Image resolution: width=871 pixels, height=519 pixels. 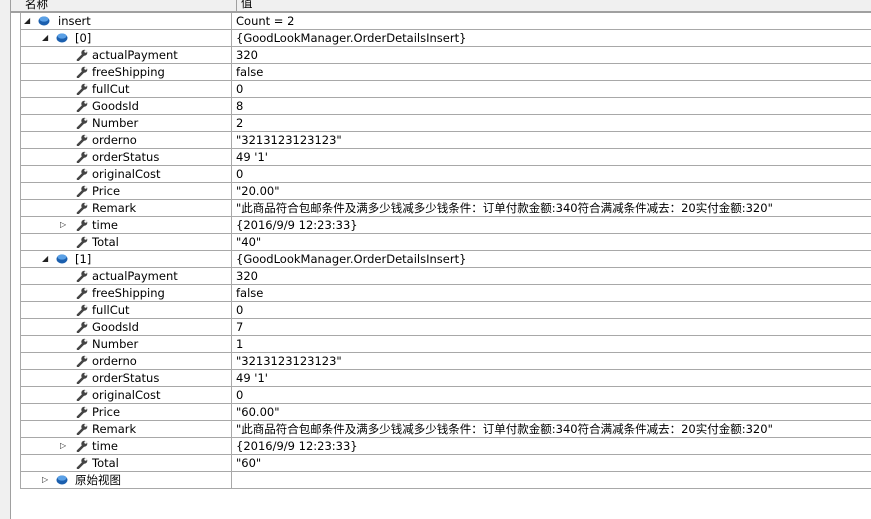 I want to click on row-value: Count = 2, so click(x=551, y=21).